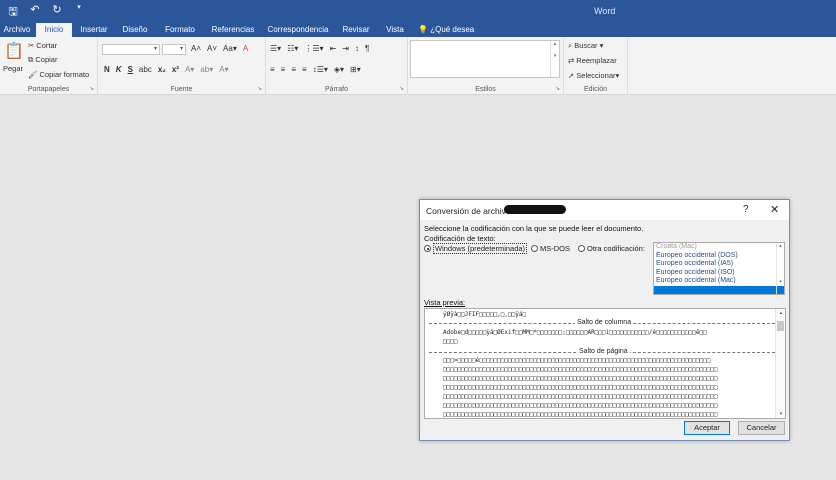  I want to click on replace-icon: ⇄, so click(571, 60).